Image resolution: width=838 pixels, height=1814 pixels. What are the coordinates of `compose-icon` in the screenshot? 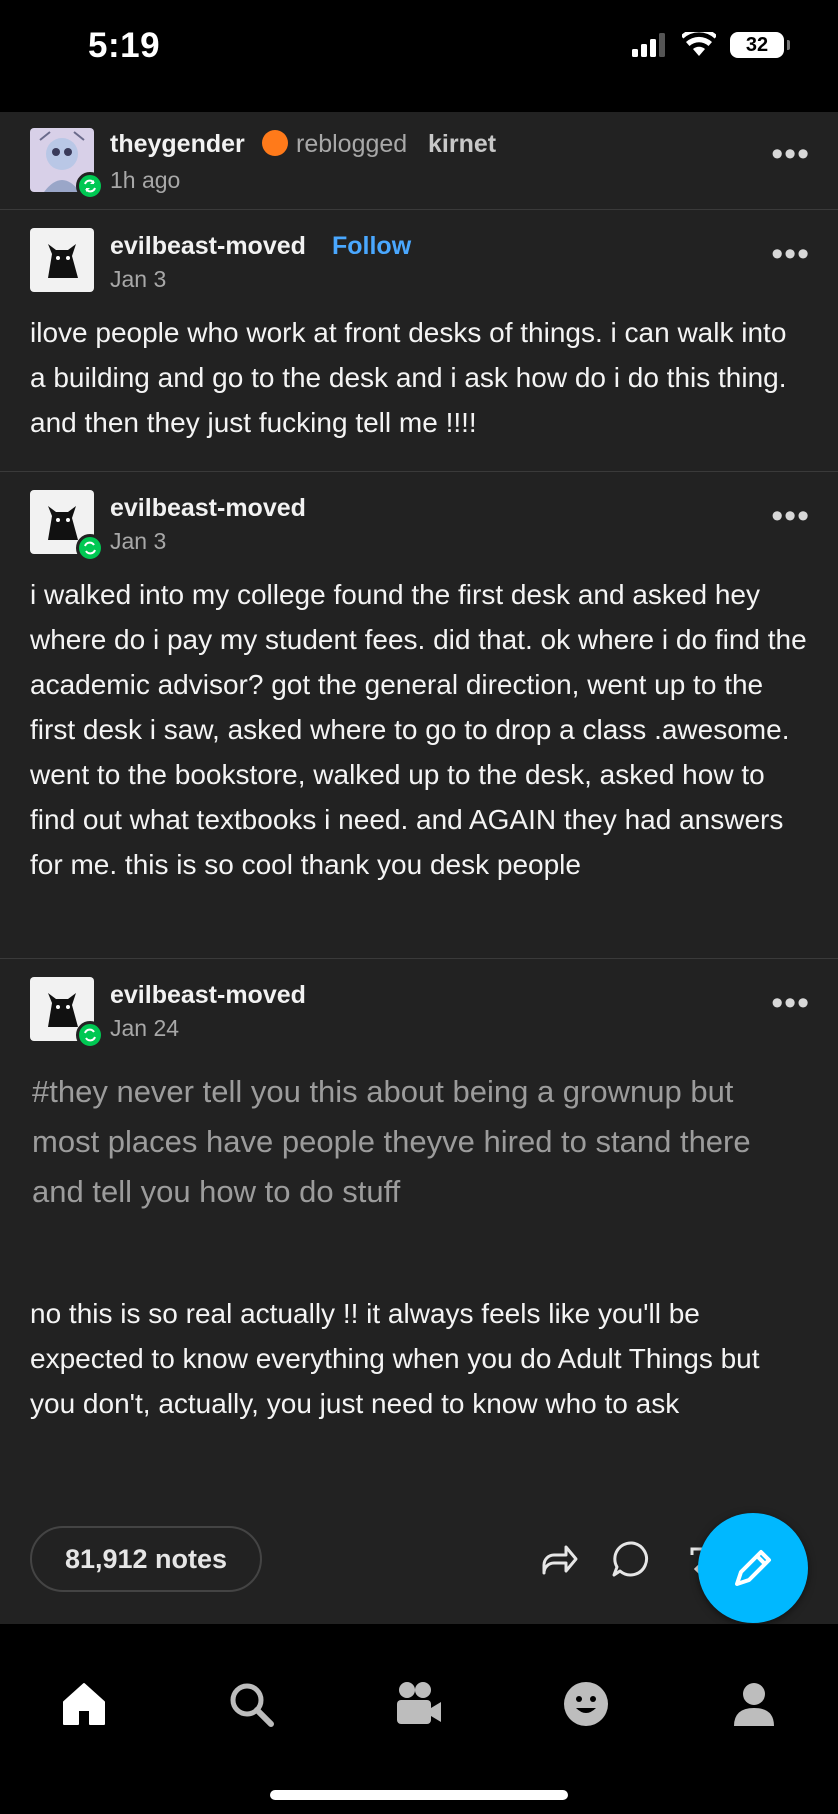 It's located at (753, 1568).